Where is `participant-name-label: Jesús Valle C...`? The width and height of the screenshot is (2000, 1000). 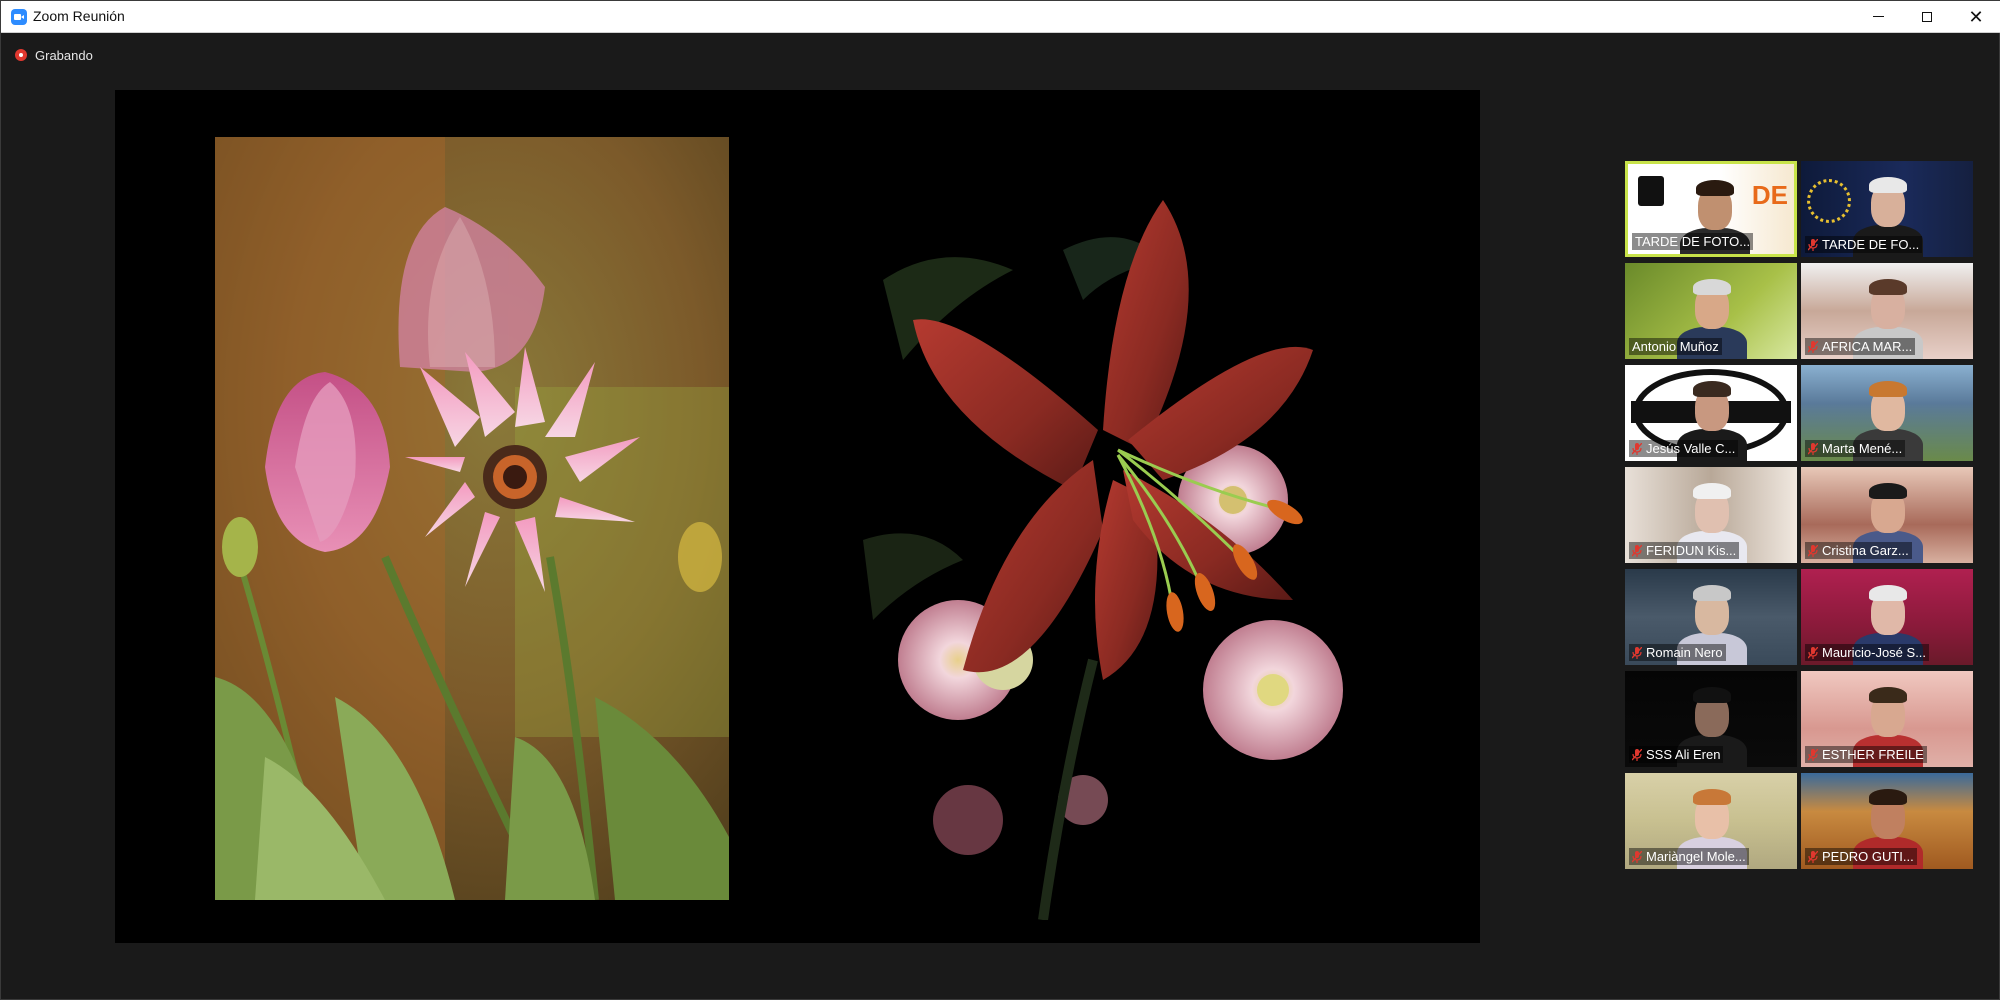 participant-name-label: Jesús Valle C... is located at coordinates (1684, 448).